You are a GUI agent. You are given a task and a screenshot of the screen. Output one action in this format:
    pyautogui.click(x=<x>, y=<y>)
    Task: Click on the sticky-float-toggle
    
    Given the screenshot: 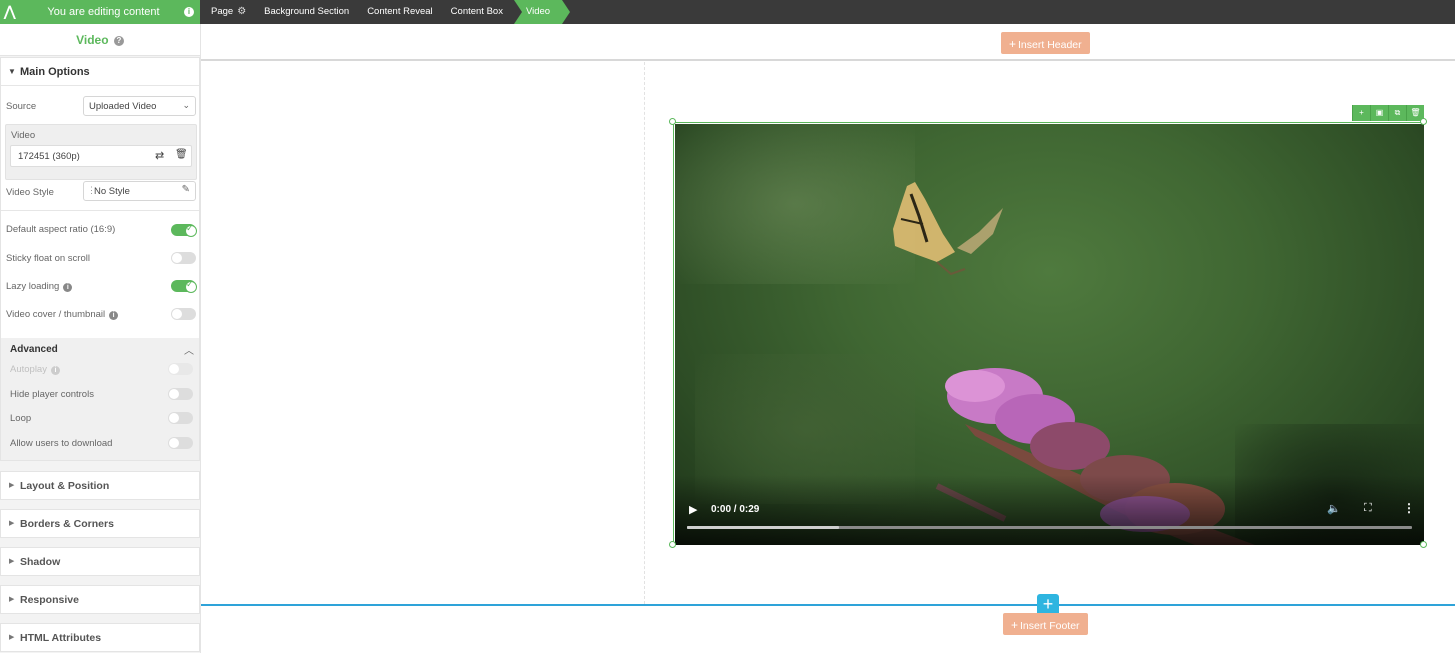 What is the action you would take?
    pyautogui.click(x=183, y=258)
    